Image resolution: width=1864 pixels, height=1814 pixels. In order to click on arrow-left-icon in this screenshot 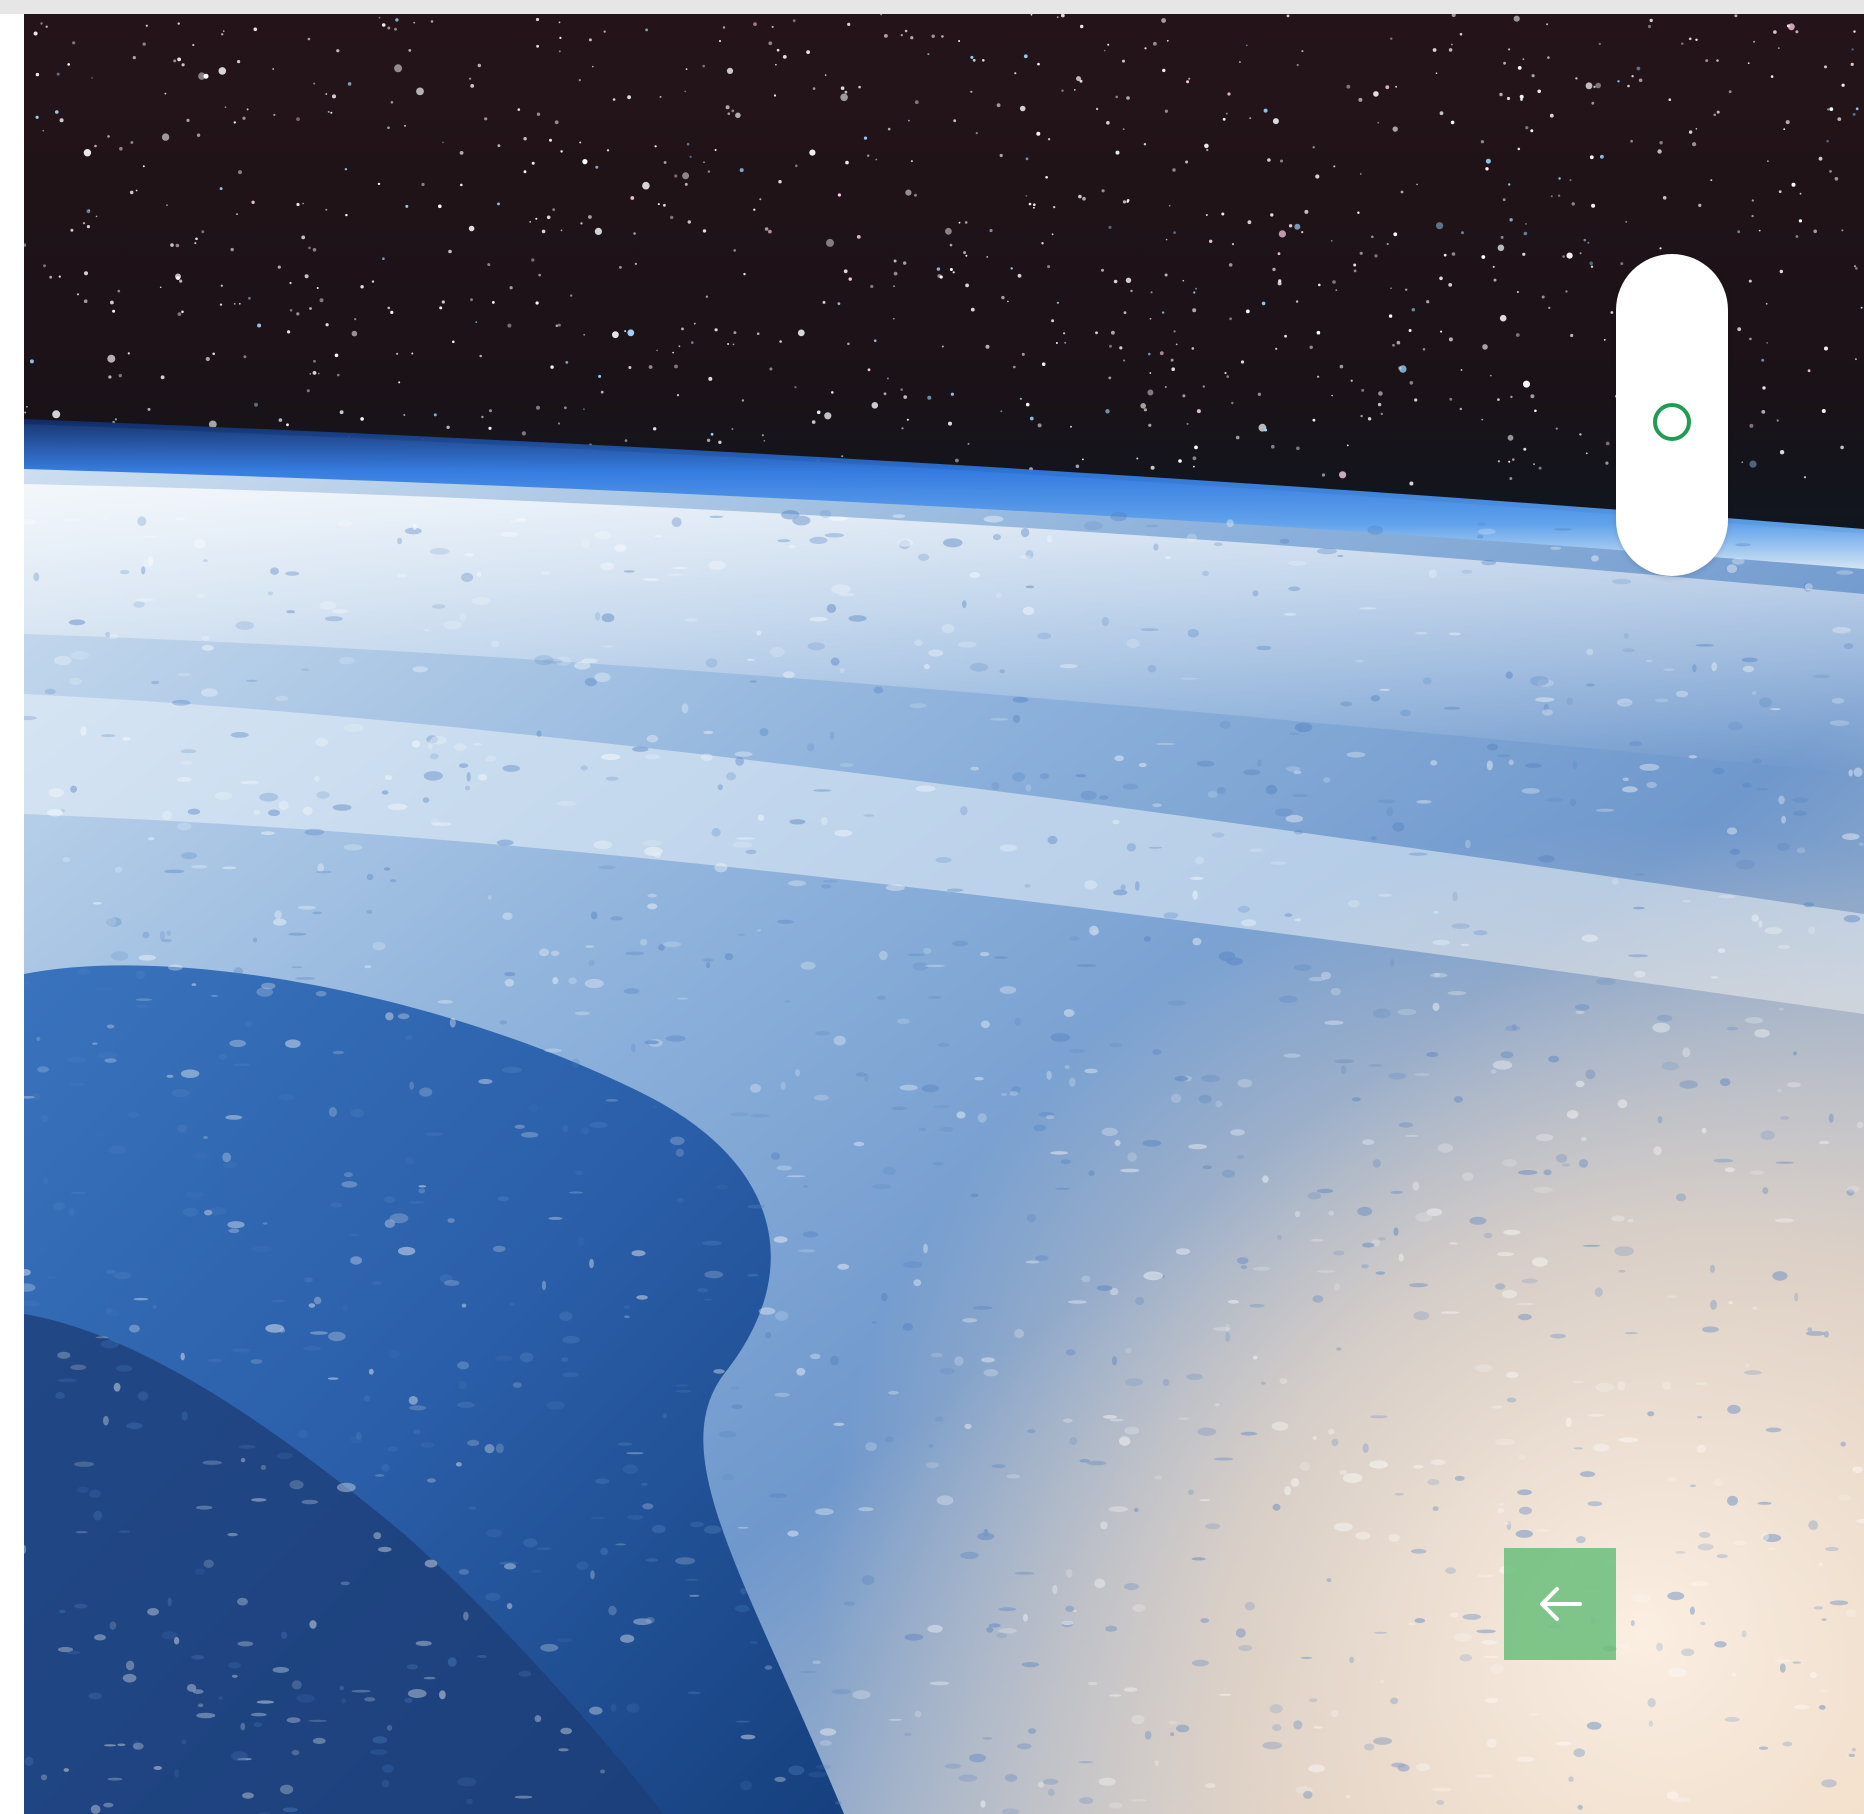, I will do `click(1561, 1604)`.